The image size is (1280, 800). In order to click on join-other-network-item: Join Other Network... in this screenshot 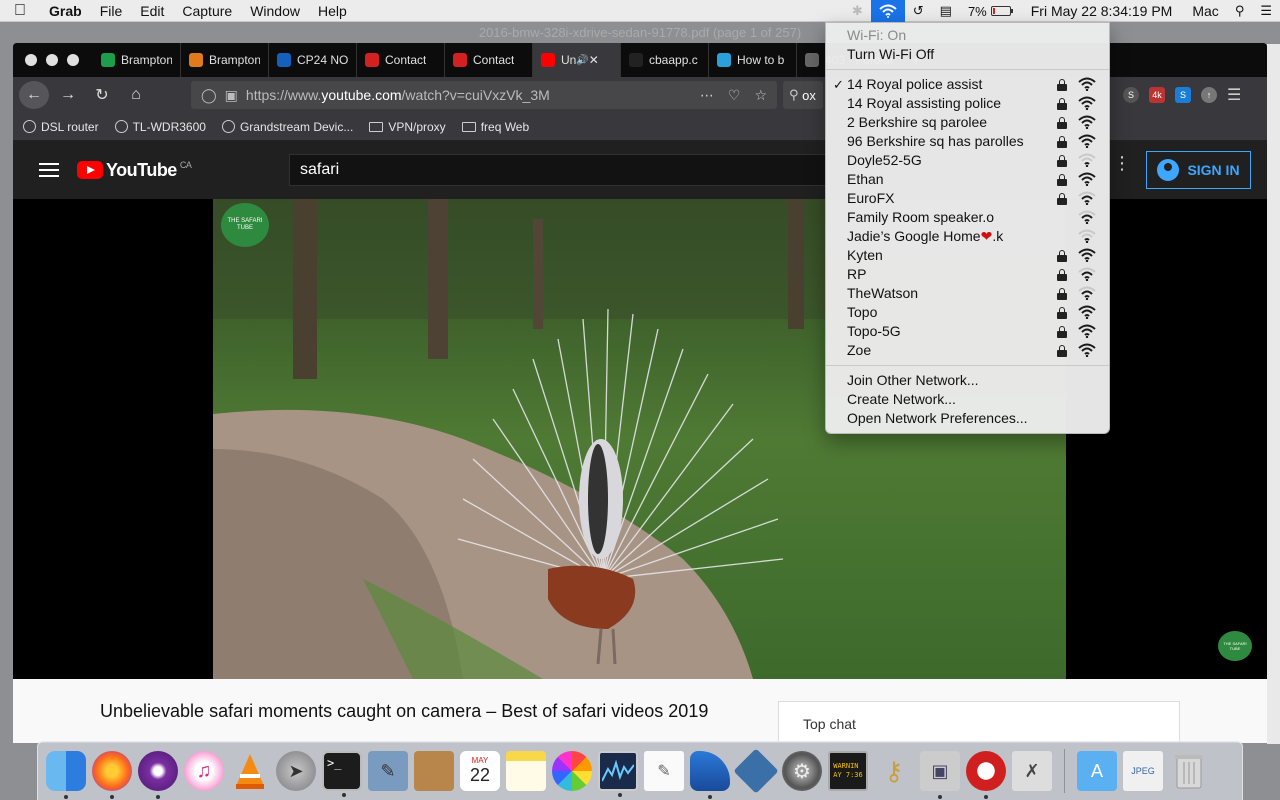, I will do `click(967, 380)`.